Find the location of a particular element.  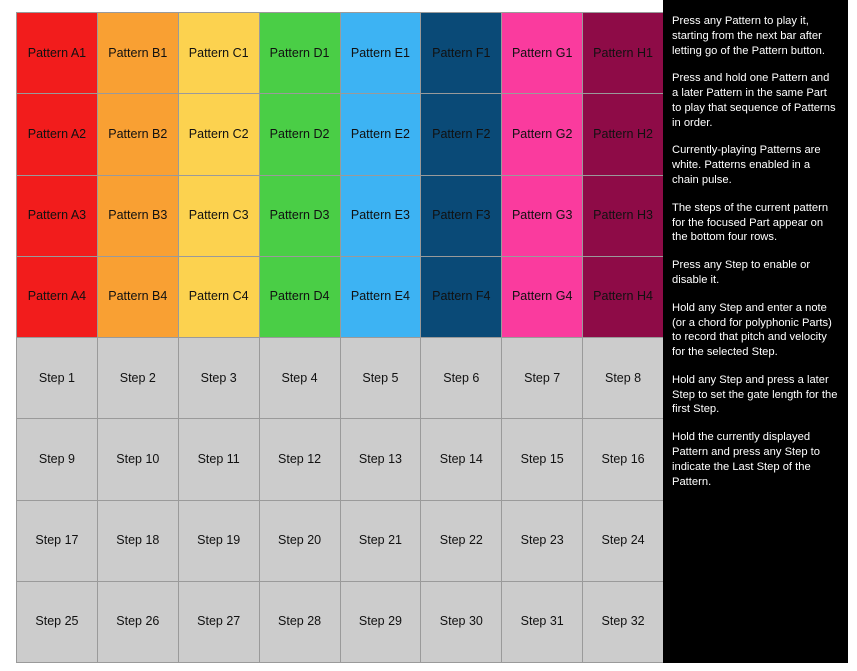

pattern-pad-label: Pattern C3 is located at coordinates (218, 215).